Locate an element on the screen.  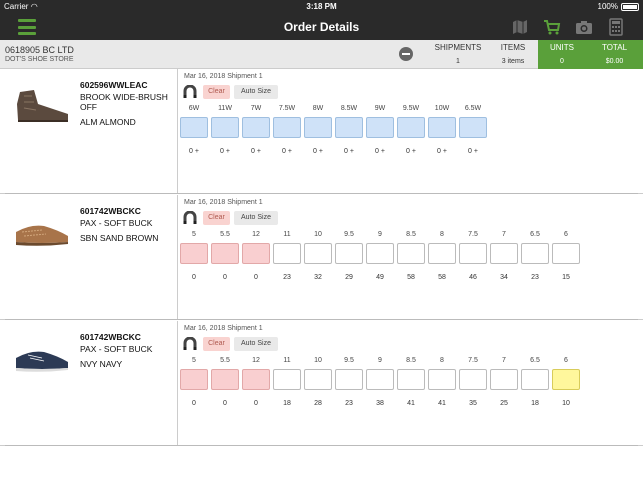
battery-status: 100% is located at coordinates (618, 6).